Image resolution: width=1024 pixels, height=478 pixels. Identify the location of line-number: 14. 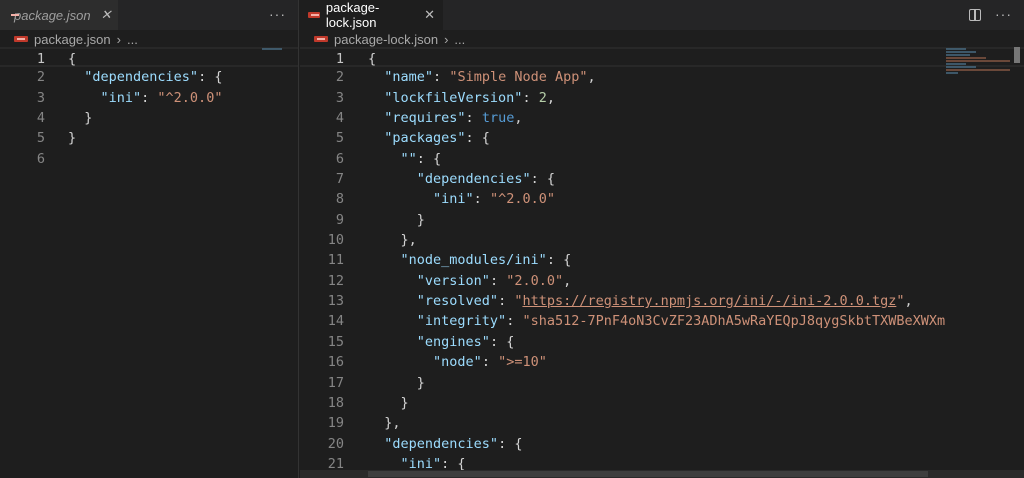
(335, 321).